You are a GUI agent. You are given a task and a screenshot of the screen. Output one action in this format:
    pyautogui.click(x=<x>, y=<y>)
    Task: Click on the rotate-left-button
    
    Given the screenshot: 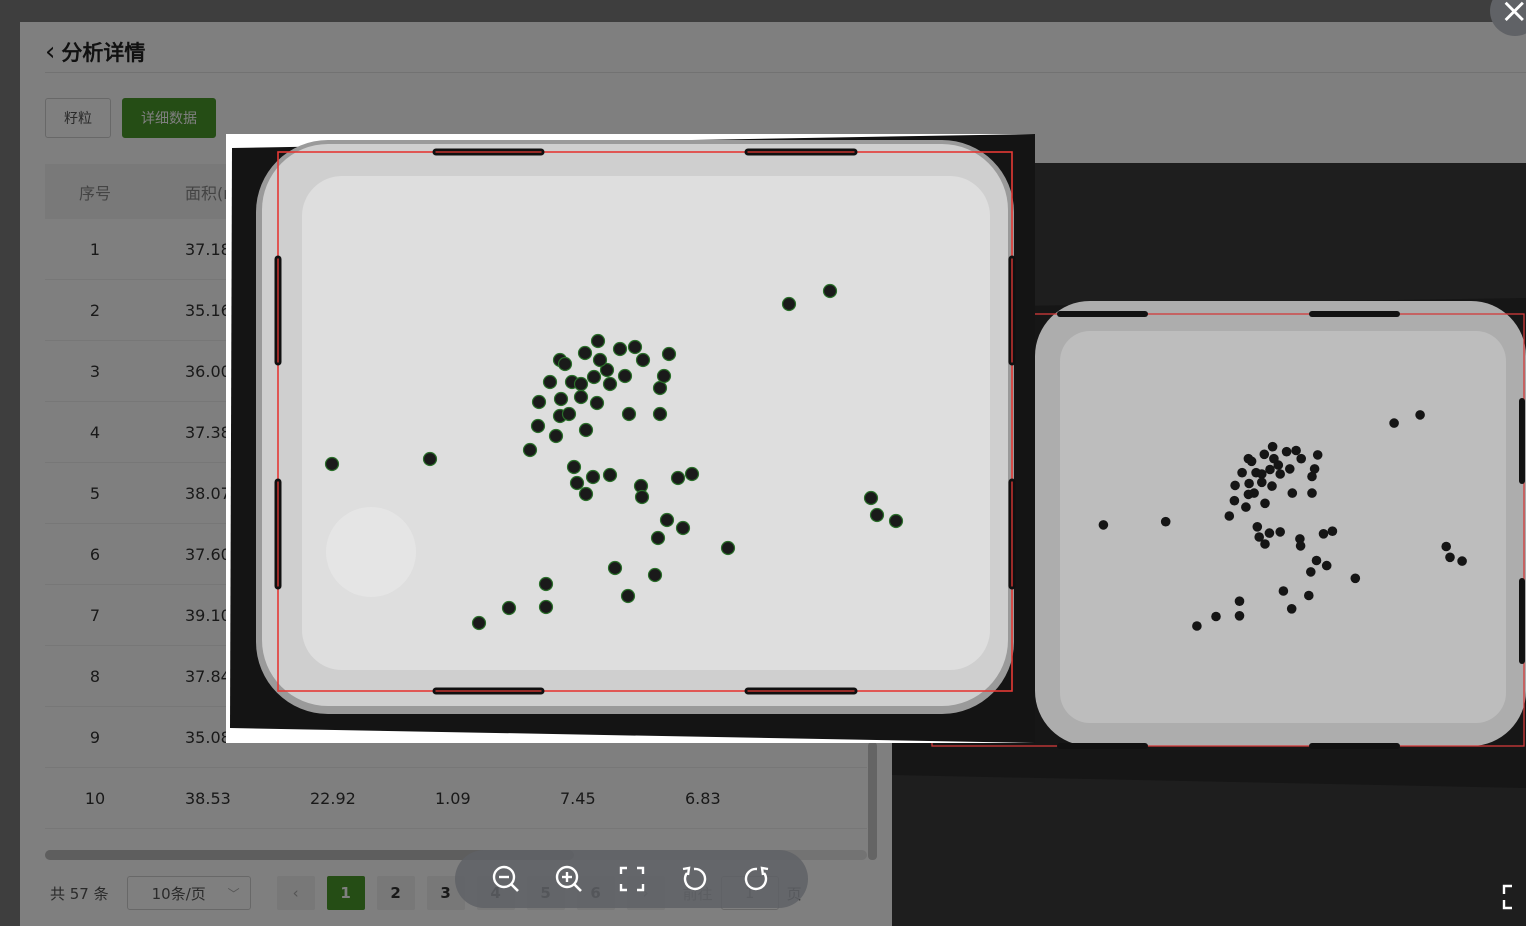 What is the action you would take?
    pyautogui.click(x=694, y=879)
    